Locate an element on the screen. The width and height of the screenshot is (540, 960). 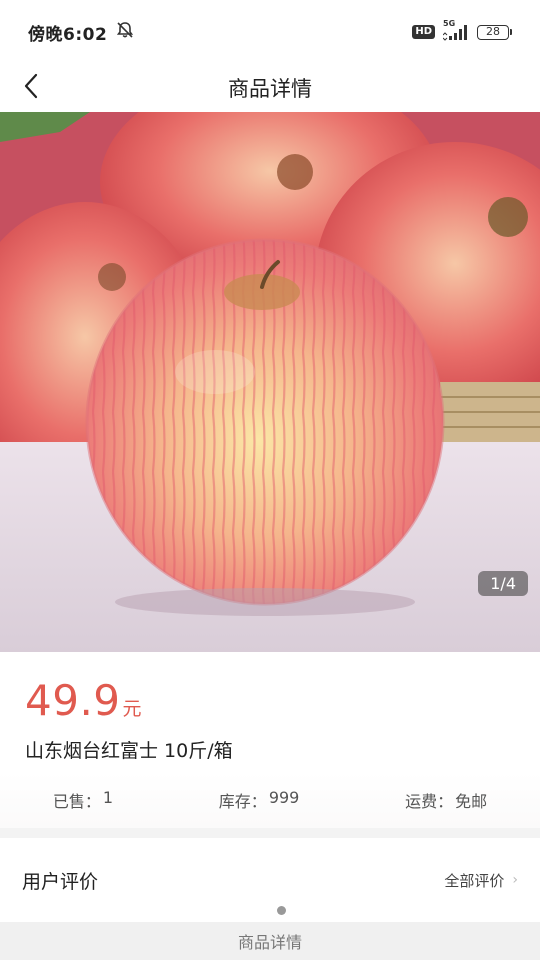
shipping-value: 免邮 is located at coordinates (471, 801).